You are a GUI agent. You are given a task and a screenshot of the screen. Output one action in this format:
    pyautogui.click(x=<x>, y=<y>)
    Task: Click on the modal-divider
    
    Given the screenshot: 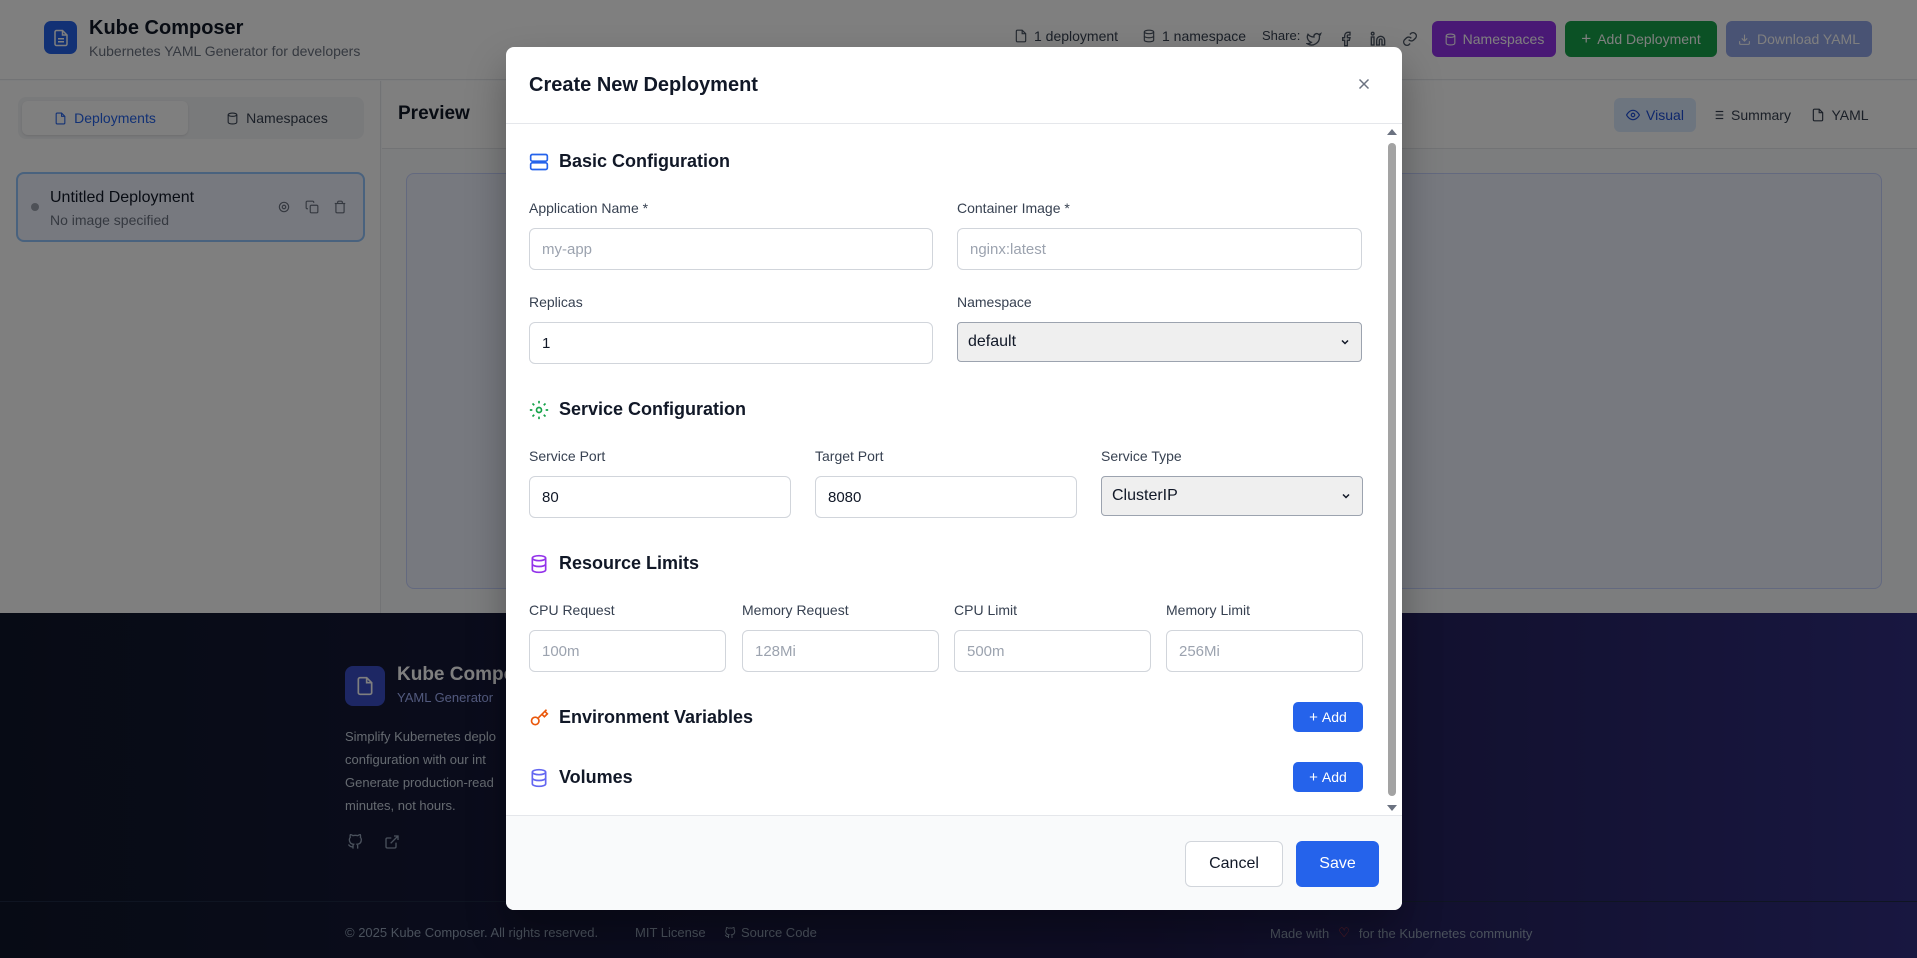 What is the action you would take?
    pyautogui.click(x=954, y=123)
    